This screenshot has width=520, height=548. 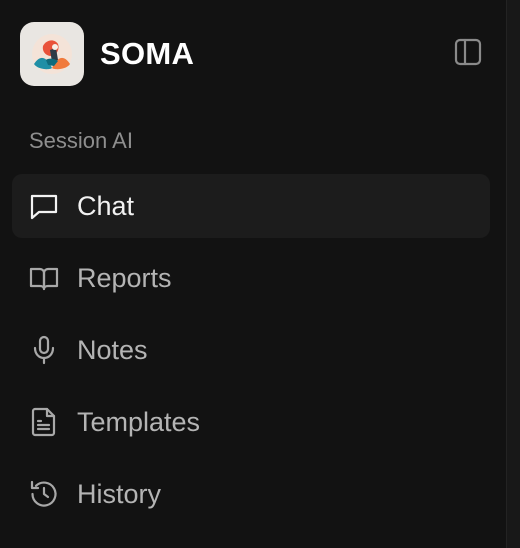 I want to click on sidebar-header: SOMA, so click(x=254, y=54).